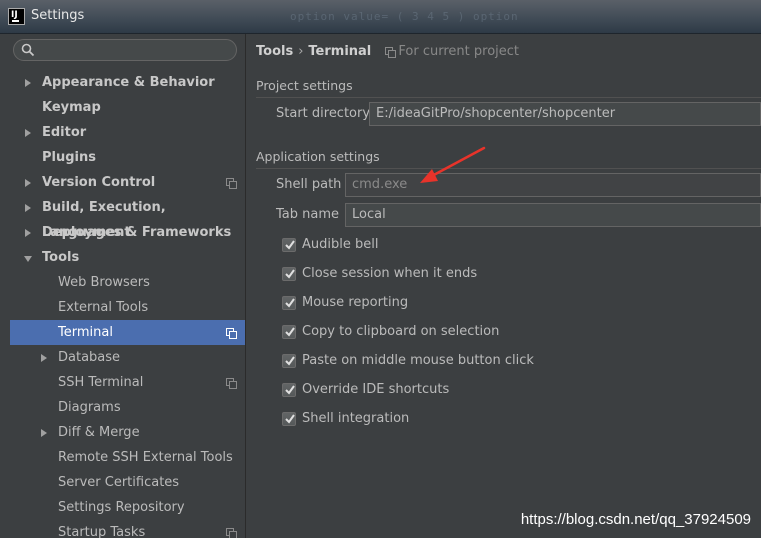 The width and height of the screenshot is (761, 538). I want to click on sidebar-item-languages-frameworks: Languages & Frameworks, so click(127, 232).